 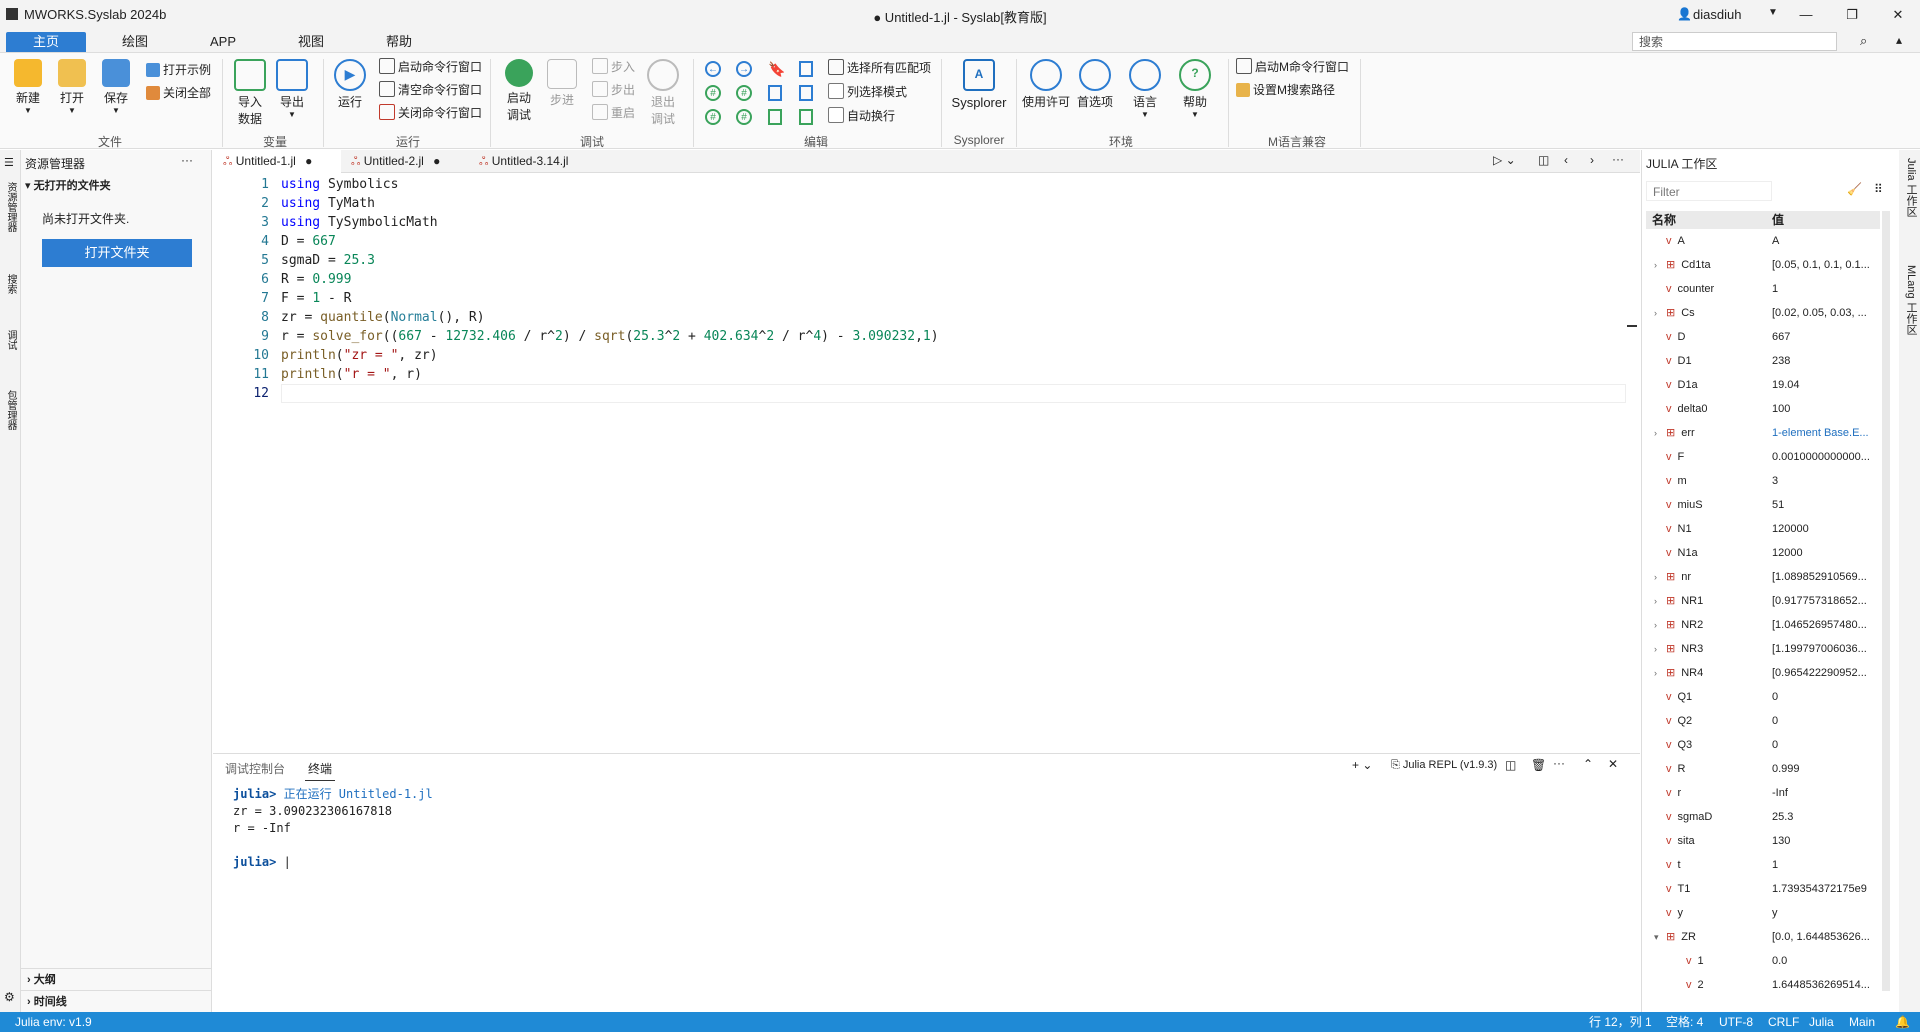 What do you see at coordinates (1566, 160) in the screenshot?
I see `nav-back-icon: ‹` at bounding box center [1566, 160].